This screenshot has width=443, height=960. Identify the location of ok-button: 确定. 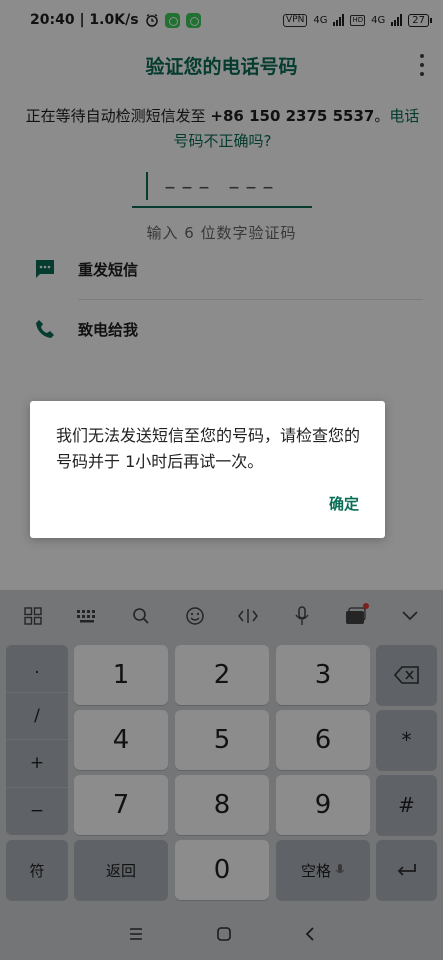
(344, 503).